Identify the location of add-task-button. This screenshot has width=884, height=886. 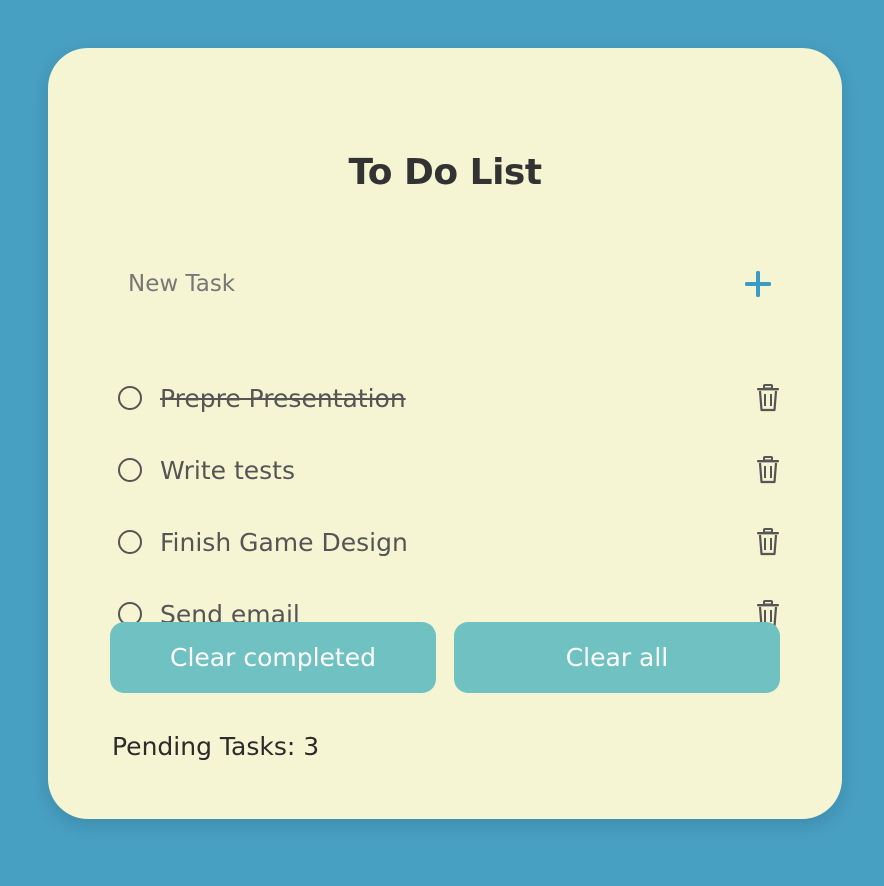
(758, 284).